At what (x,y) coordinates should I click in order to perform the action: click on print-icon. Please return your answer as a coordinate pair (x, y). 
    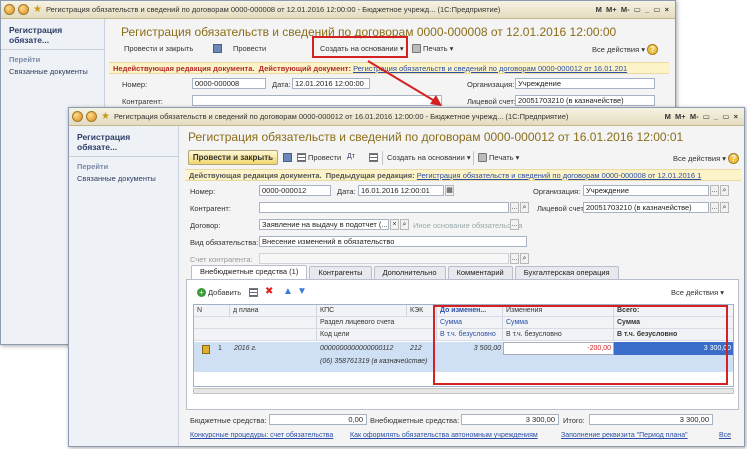
    Looking at the image, I should click on (416, 48).